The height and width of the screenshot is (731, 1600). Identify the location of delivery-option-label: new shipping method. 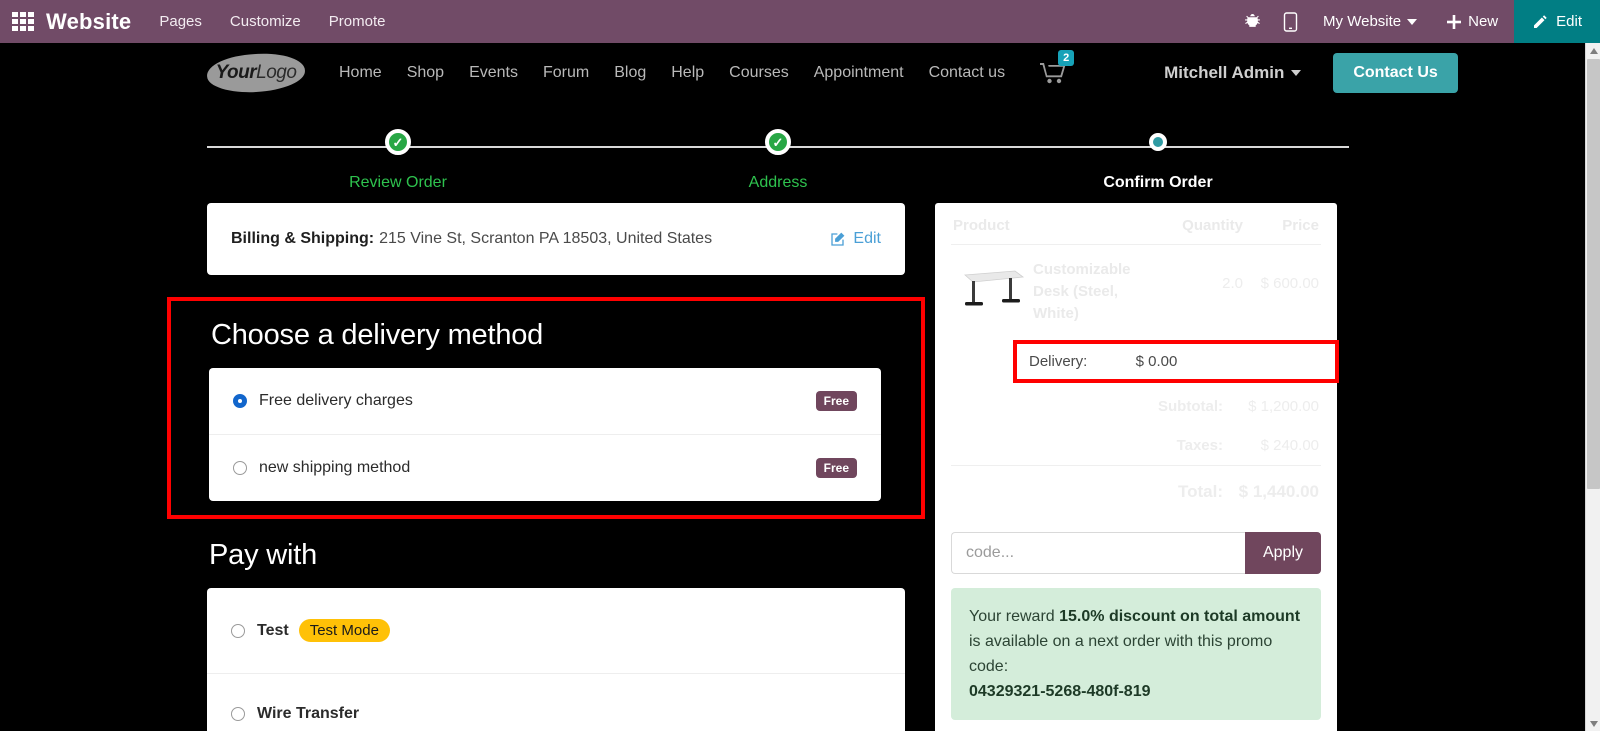
(335, 467).